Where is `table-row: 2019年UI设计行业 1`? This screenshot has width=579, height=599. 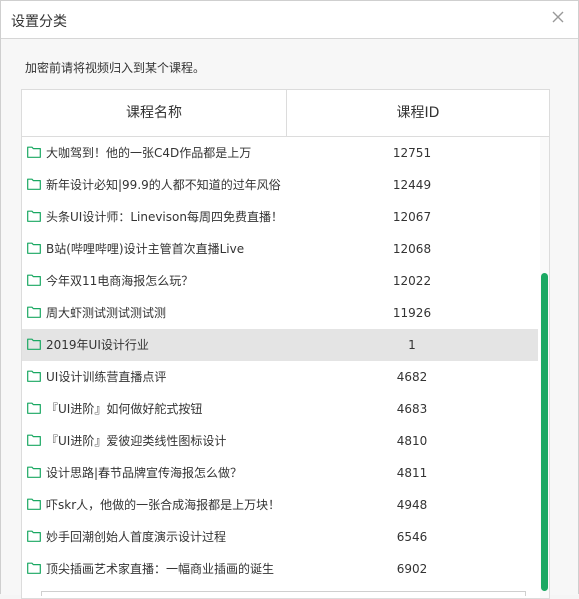
table-row: 2019年UI设计行业 1 is located at coordinates (280, 345).